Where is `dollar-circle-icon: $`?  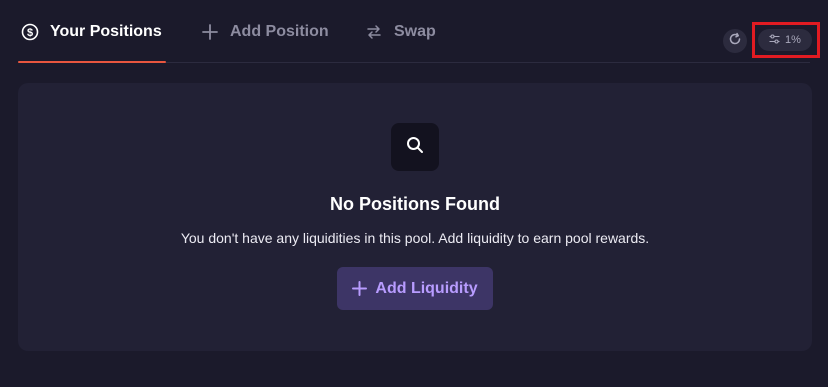
dollar-circle-icon: $ is located at coordinates (30, 32).